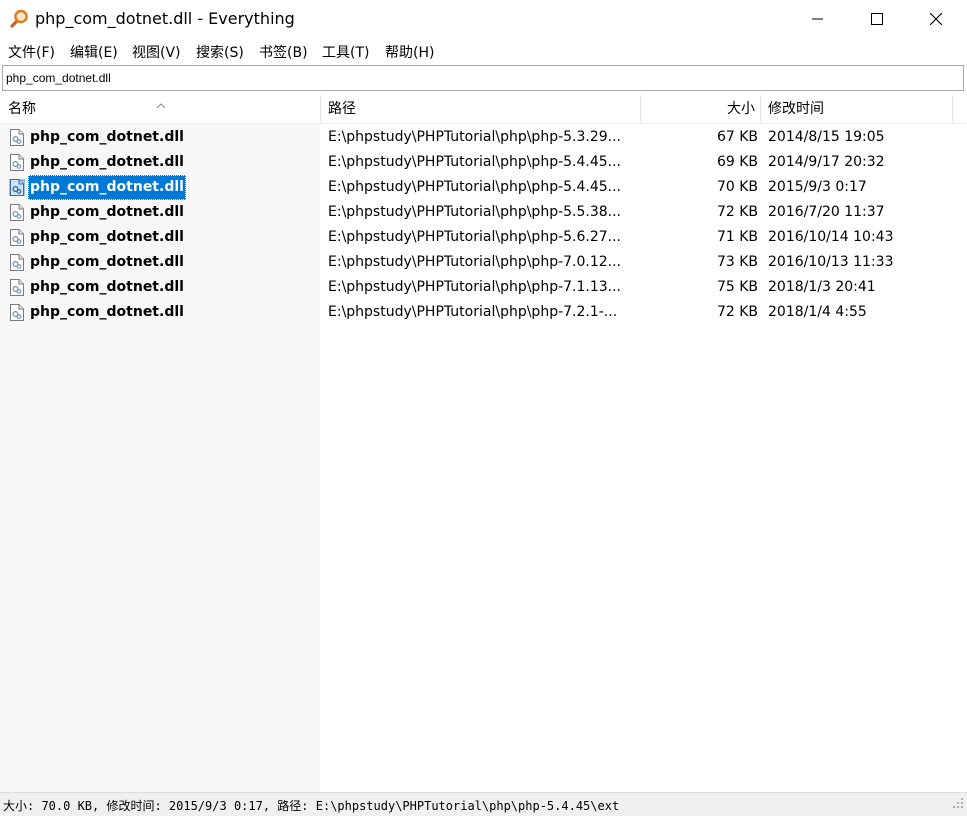 This screenshot has width=967, height=816. Describe the element at coordinates (958, 803) in the screenshot. I see `resize-grip-icon` at that location.